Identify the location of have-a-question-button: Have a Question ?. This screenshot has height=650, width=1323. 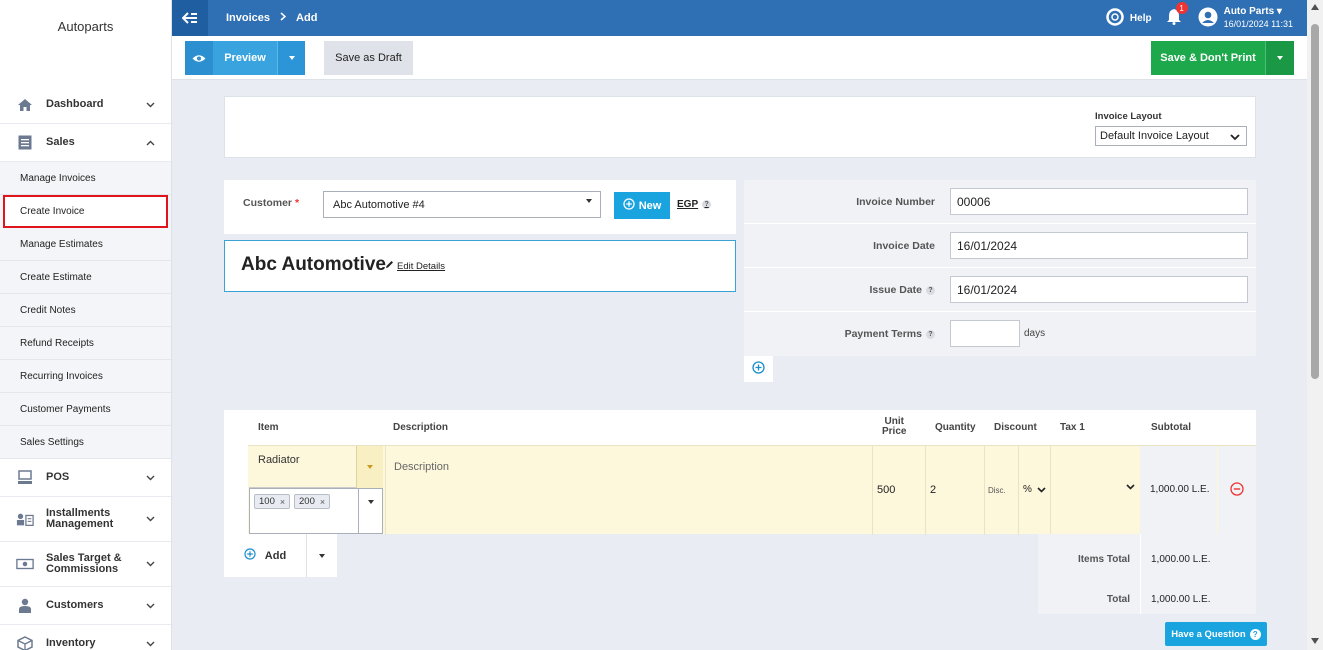
(1216, 634).